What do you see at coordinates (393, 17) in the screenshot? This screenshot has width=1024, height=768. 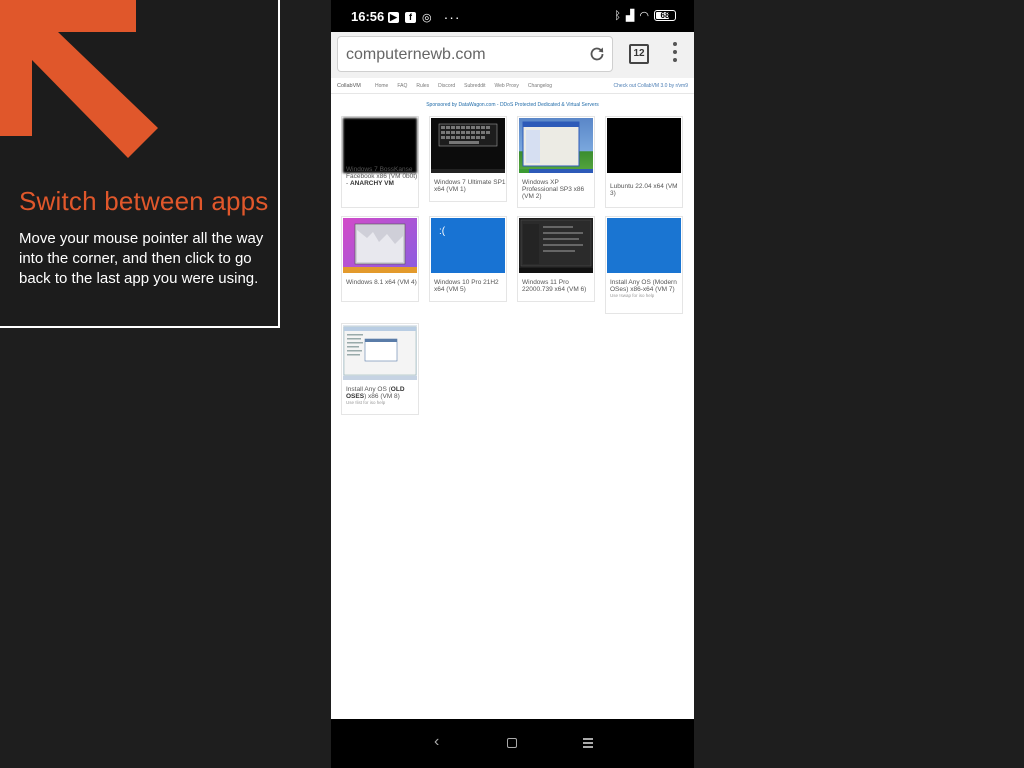 I see `video-icon: ▶` at bounding box center [393, 17].